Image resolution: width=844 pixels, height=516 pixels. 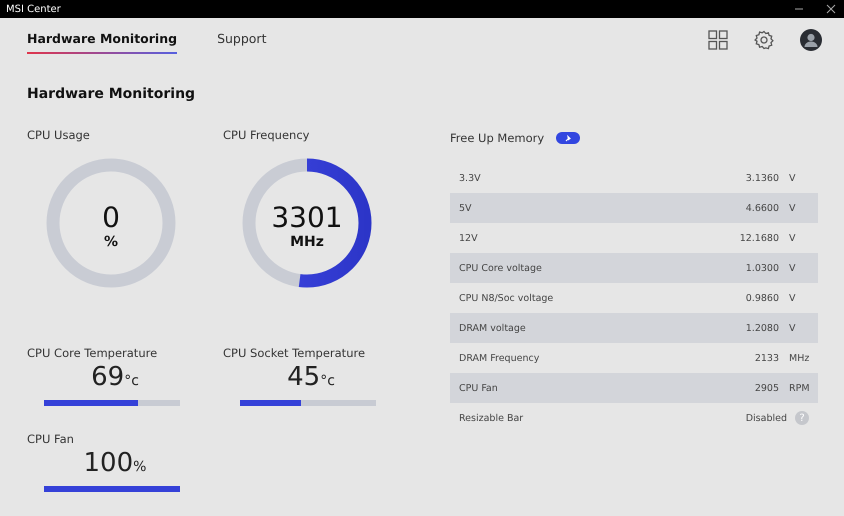 I want to click on sensor-value: 3.1360, so click(x=762, y=178).